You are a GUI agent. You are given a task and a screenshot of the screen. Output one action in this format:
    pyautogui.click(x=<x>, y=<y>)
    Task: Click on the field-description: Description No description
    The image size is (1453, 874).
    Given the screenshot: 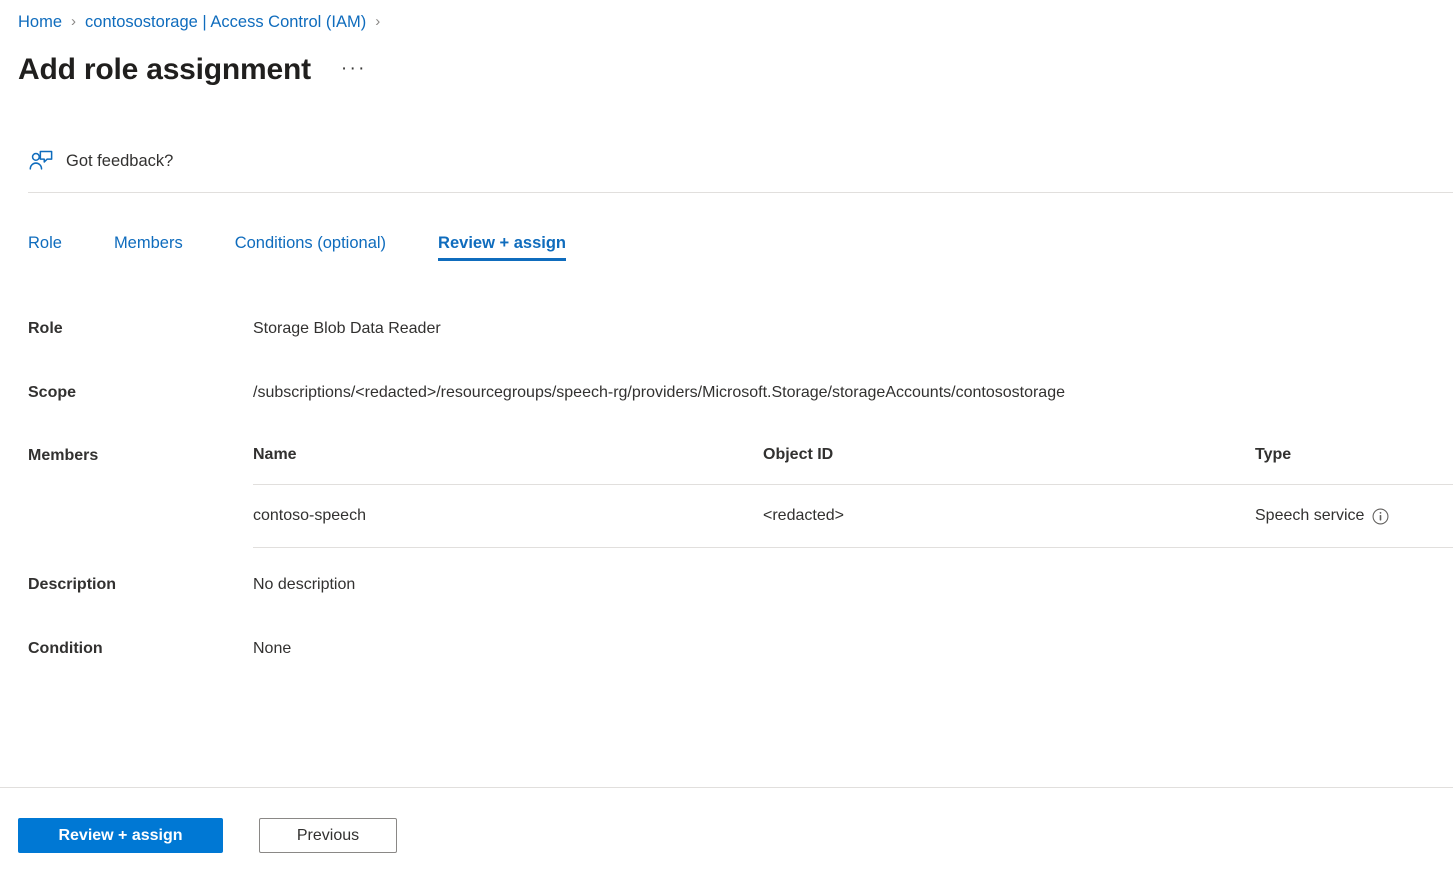 What is the action you would take?
    pyautogui.click(x=740, y=585)
    